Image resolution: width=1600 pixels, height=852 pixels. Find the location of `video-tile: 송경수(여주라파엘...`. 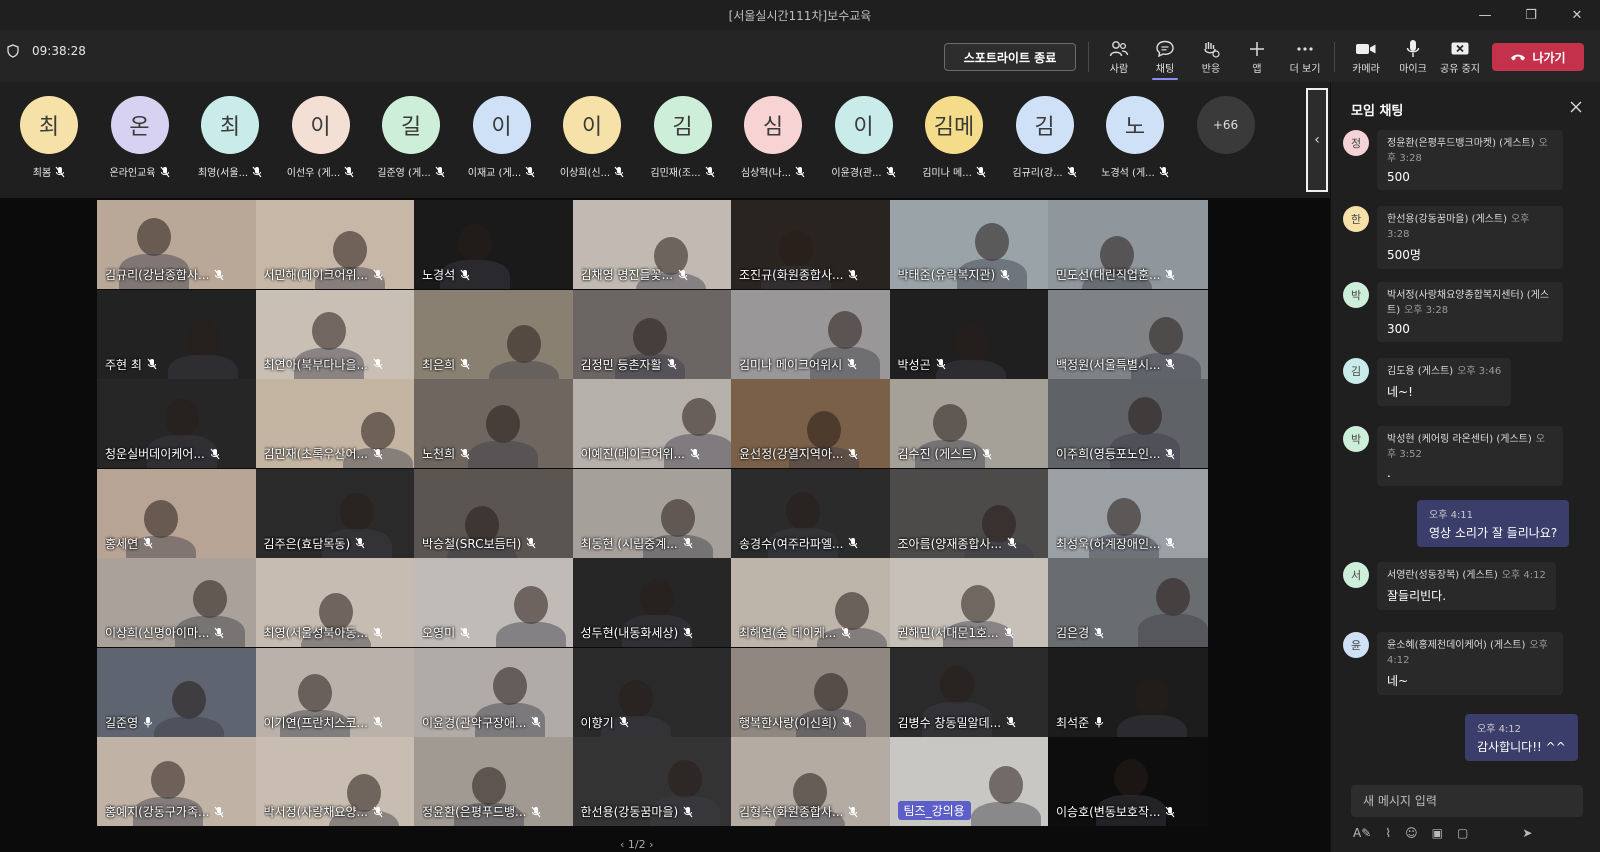

video-tile: 송경수(여주라파엘... is located at coordinates (811, 513).